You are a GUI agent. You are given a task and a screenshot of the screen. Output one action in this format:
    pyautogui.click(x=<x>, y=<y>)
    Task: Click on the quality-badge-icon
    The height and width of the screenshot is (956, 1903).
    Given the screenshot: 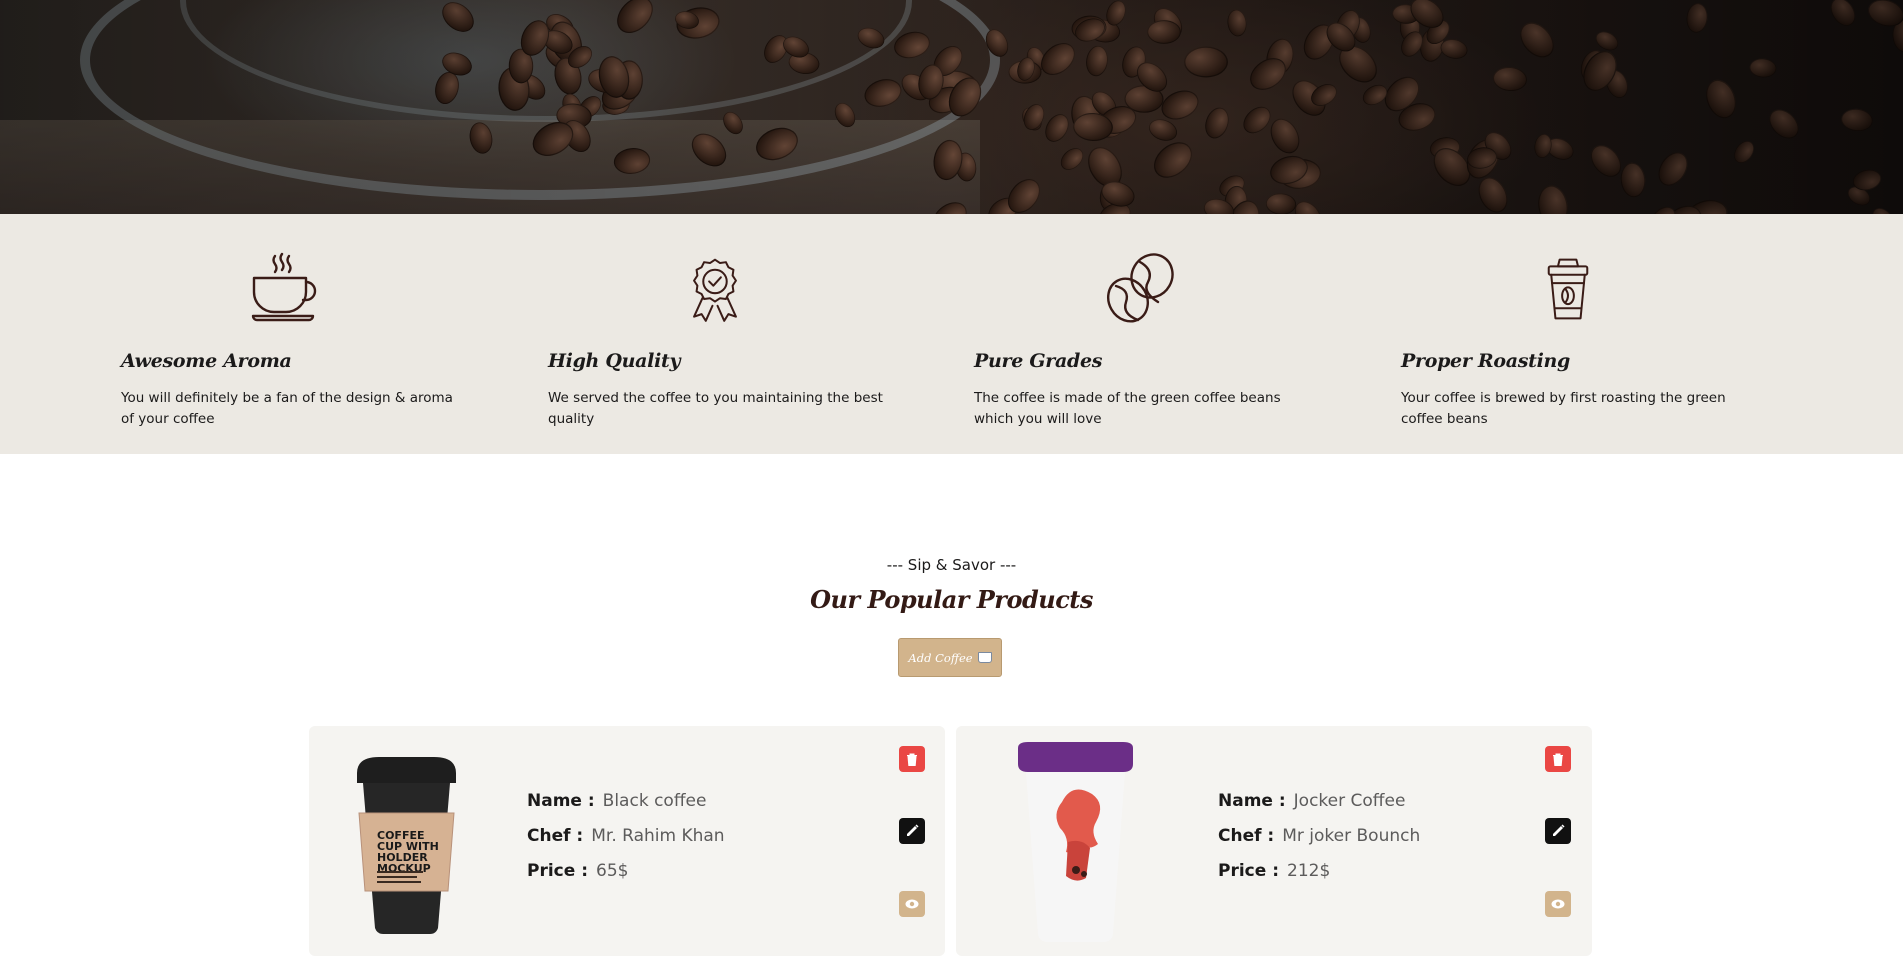 What is the action you would take?
    pyautogui.click(x=715, y=290)
    